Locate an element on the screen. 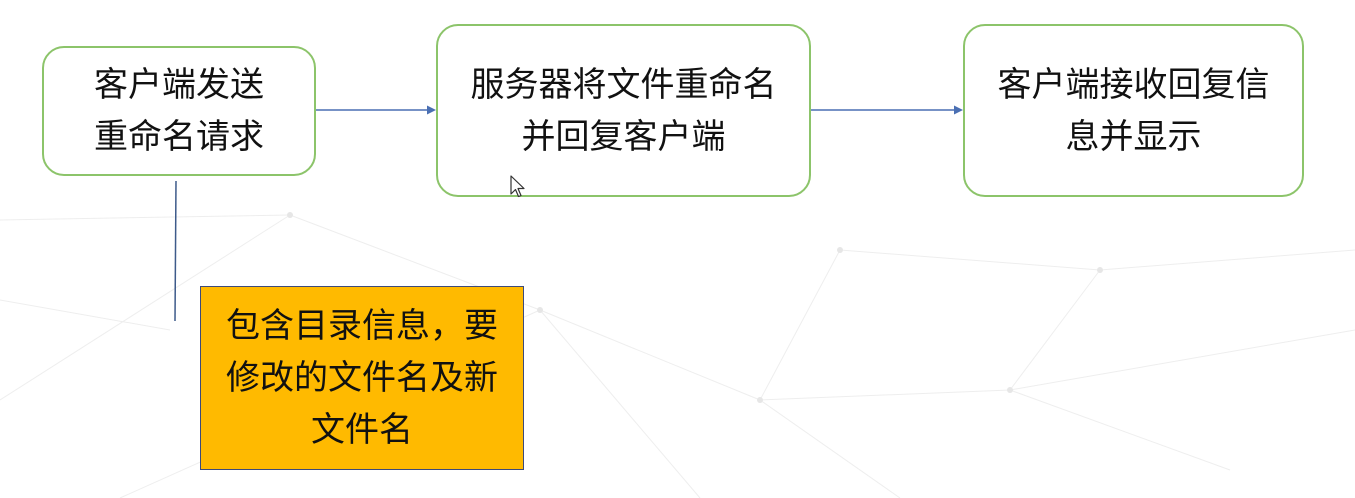 This screenshot has height=498, width=1355. arrow-2-to-3-head is located at coordinates (958, 110).